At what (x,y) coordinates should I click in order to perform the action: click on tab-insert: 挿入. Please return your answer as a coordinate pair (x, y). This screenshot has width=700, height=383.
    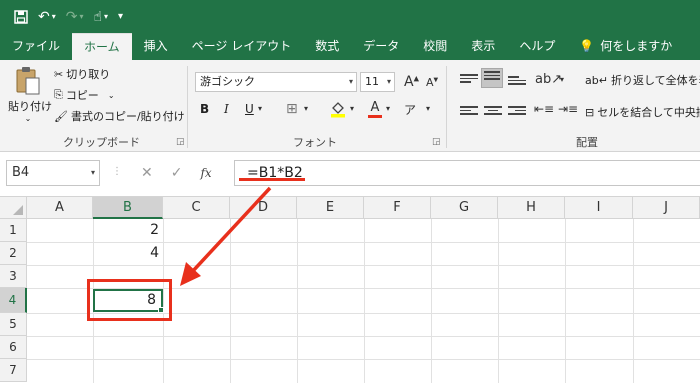
    Looking at the image, I should click on (156, 46).